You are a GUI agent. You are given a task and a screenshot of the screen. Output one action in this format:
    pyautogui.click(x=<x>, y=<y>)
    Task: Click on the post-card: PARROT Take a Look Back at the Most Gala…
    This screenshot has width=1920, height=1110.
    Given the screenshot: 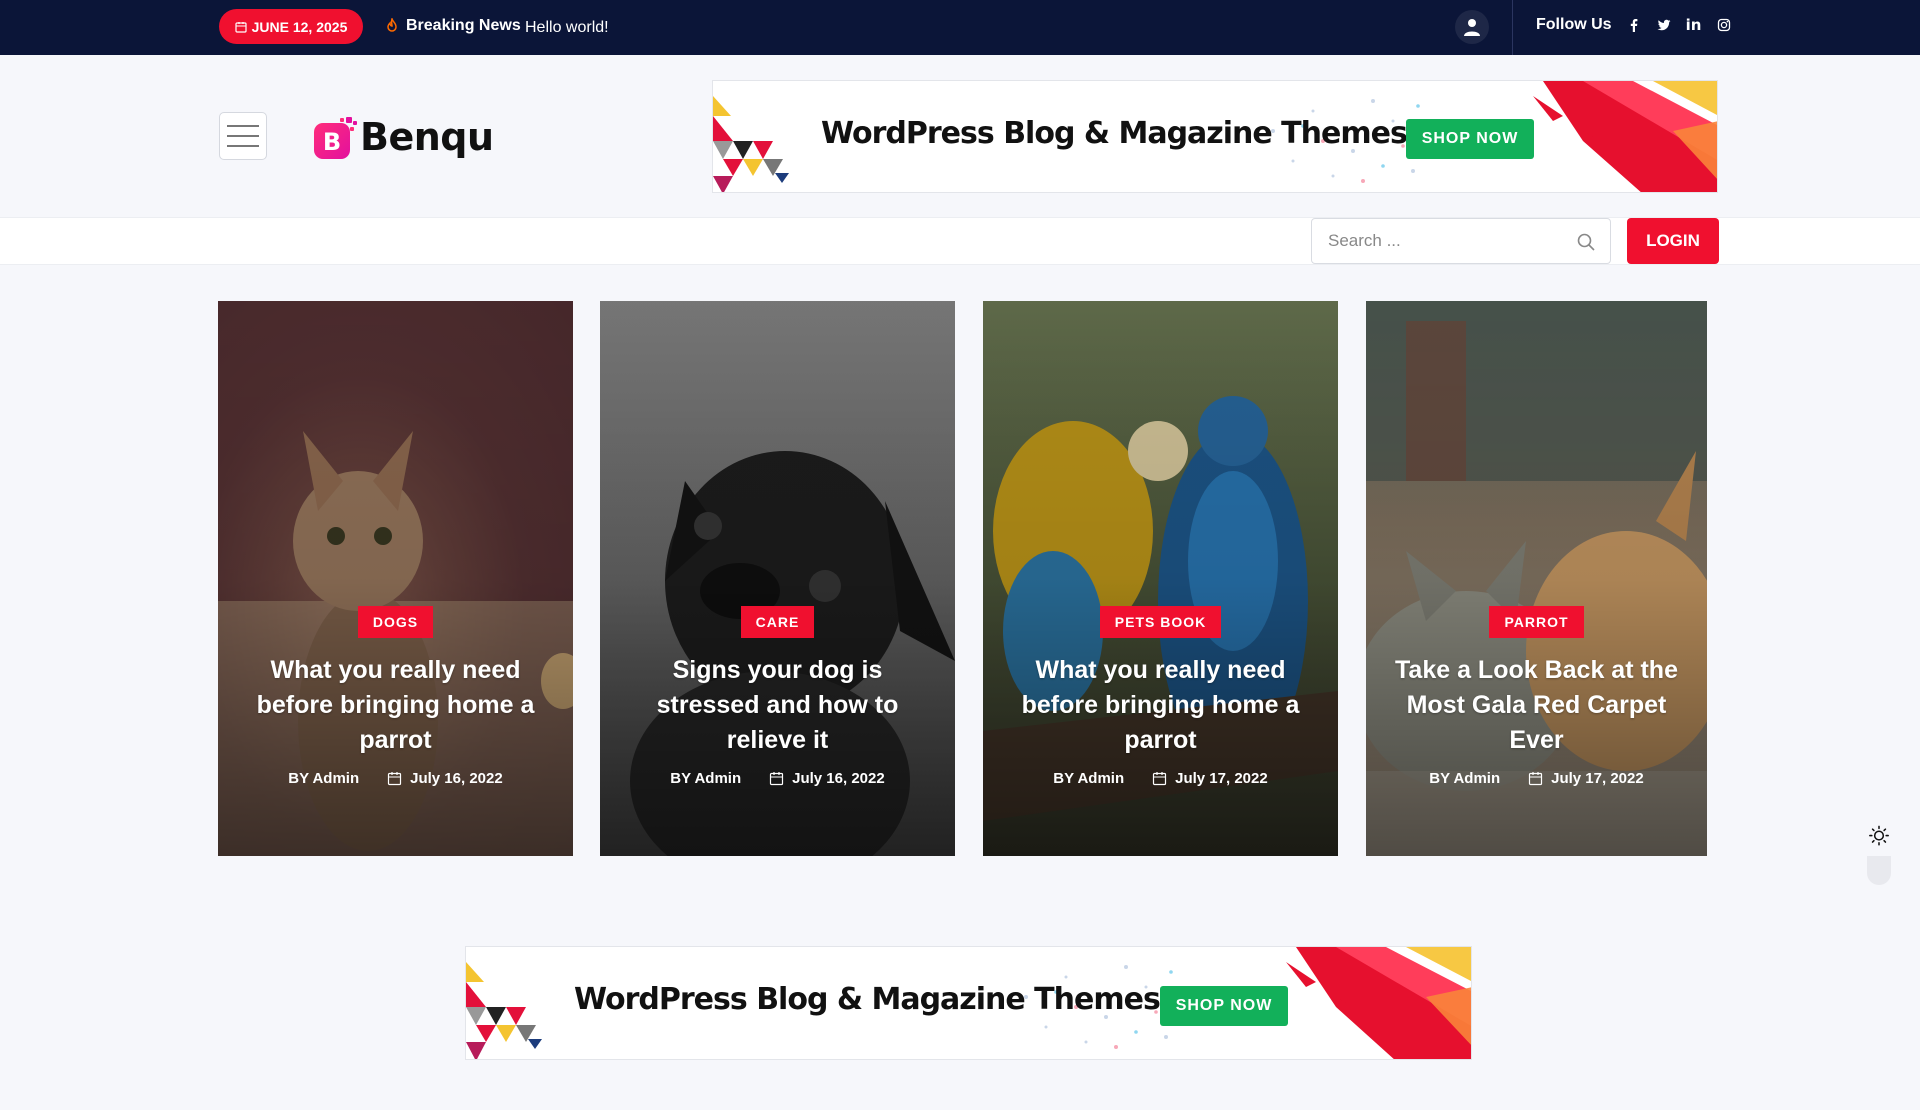 What is the action you would take?
    pyautogui.click(x=1536, y=578)
    